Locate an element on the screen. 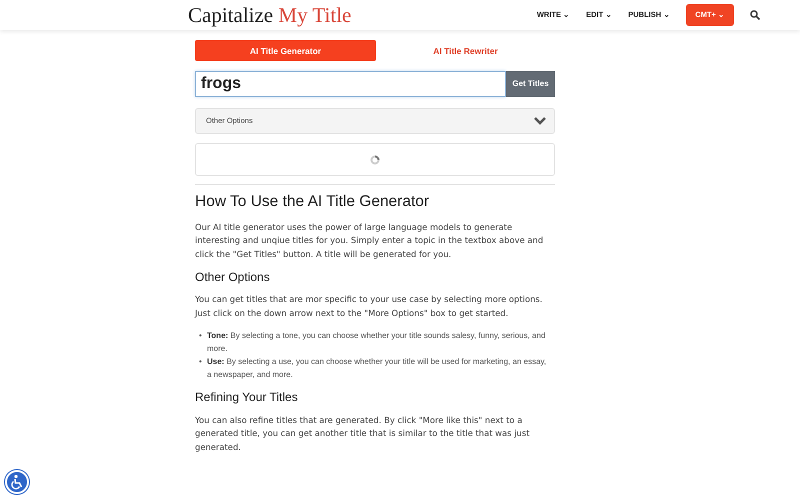 The image size is (800, 500). paragraph: You can get titles that are mor specific to your use case by selecting more options. Just click on the down arrow next to the "More Options" box to get started. is located at coordinates (369, 306).